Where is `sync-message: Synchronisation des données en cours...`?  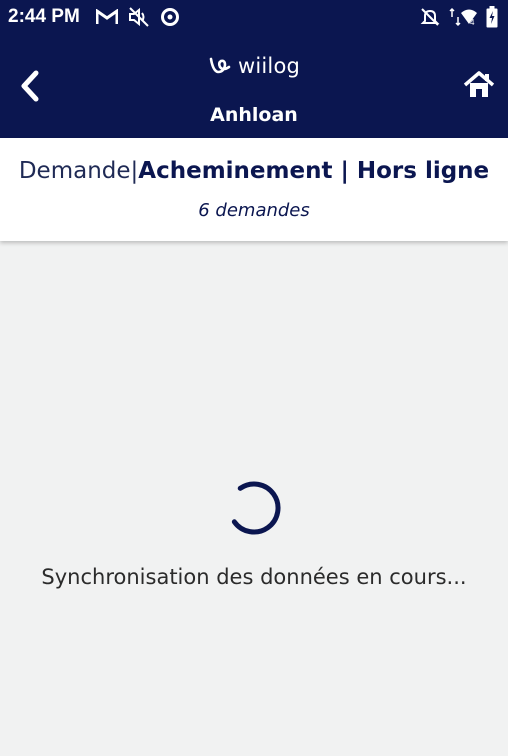 sync-message: Synchronisation des données en cours... is located at coordinates (254, 577).